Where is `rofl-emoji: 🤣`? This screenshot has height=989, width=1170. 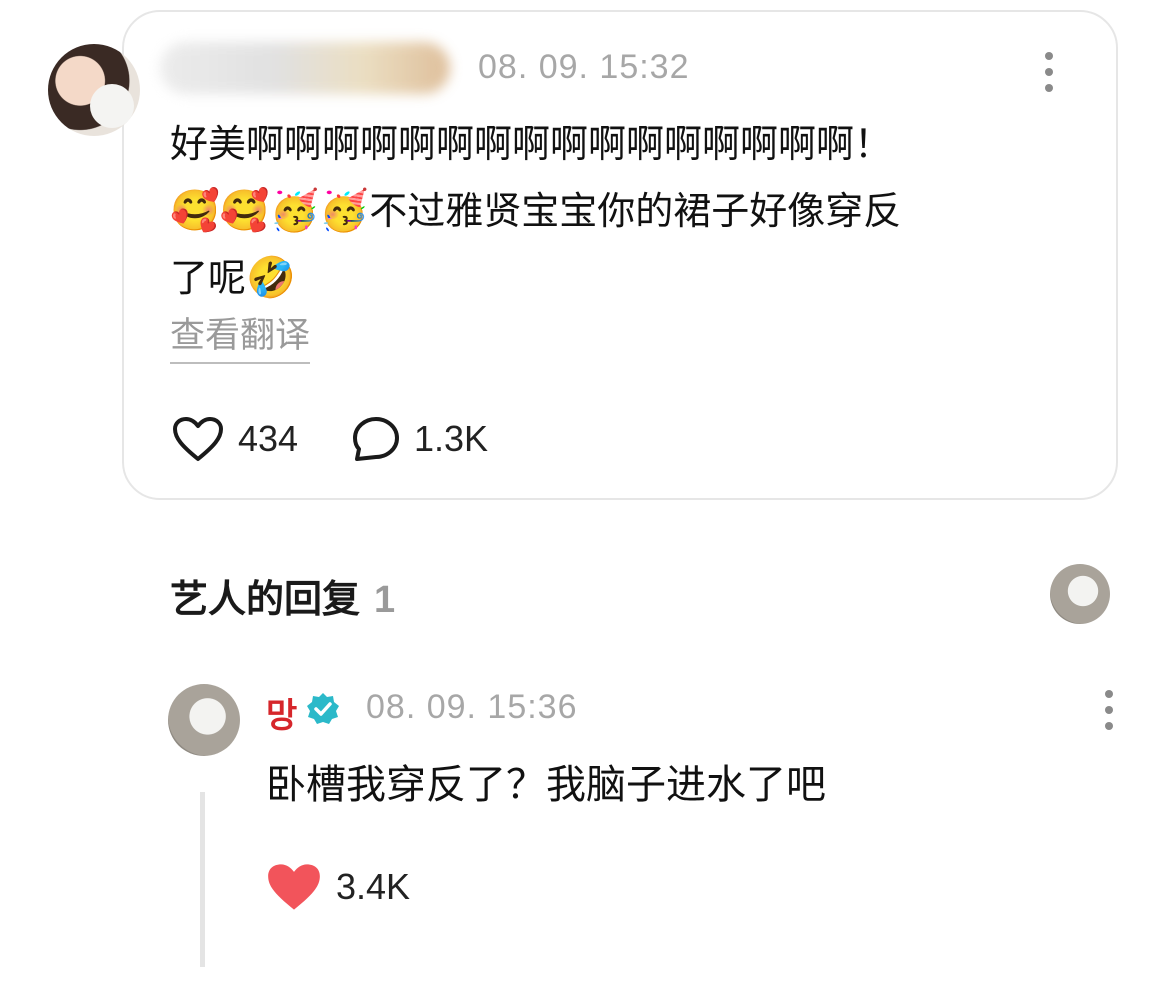 rofl-emoji: 🤣 is located at coordinates (271, 278).